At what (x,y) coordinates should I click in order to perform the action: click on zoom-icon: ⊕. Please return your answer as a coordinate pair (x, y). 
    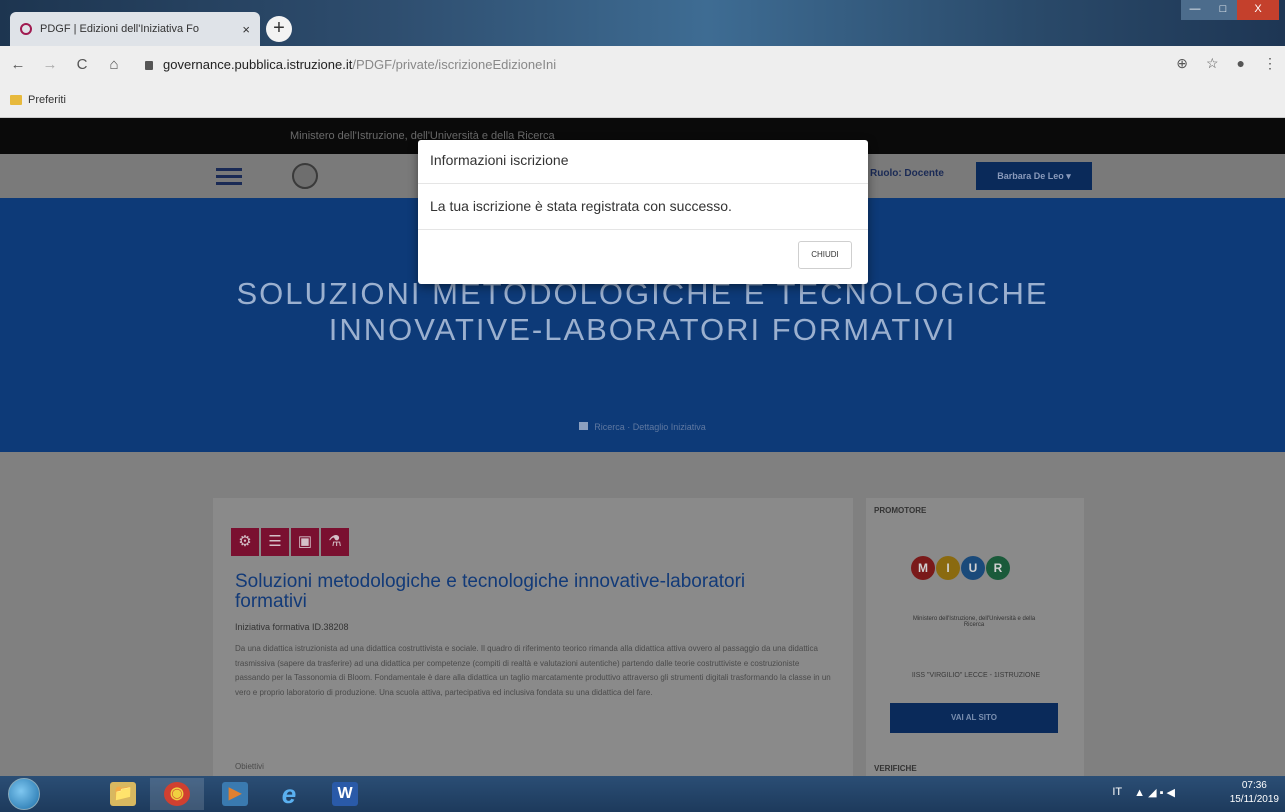
    Looking at the image, I should click on (1182, 63).